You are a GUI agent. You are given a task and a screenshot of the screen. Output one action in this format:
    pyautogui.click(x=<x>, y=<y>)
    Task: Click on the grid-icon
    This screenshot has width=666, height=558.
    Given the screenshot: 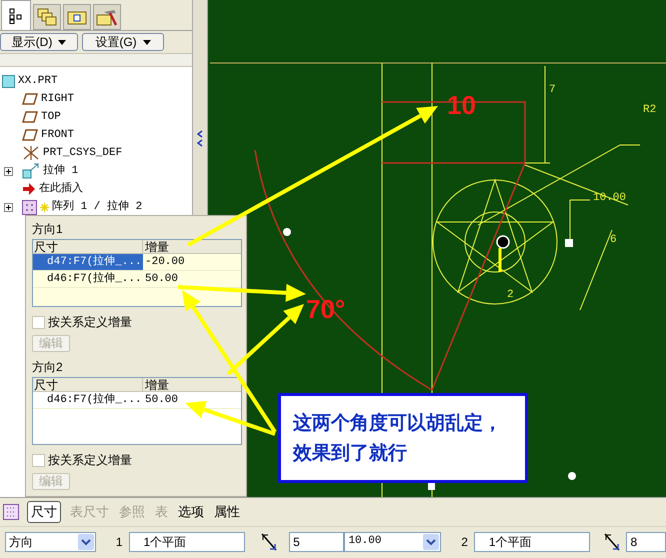 What is the action you would take?
    pyautogui.click(x=11, y=512)
    